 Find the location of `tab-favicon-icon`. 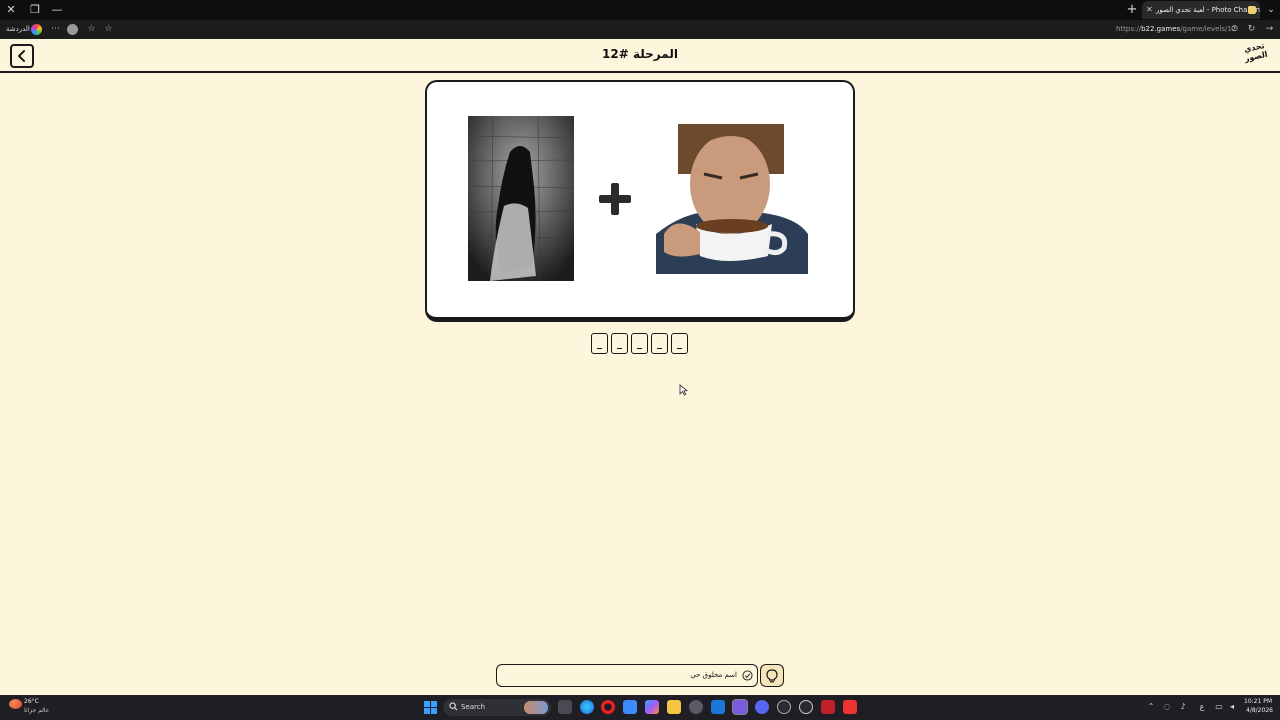

tab-favicon-icon is located at coordinates (1252, 10).